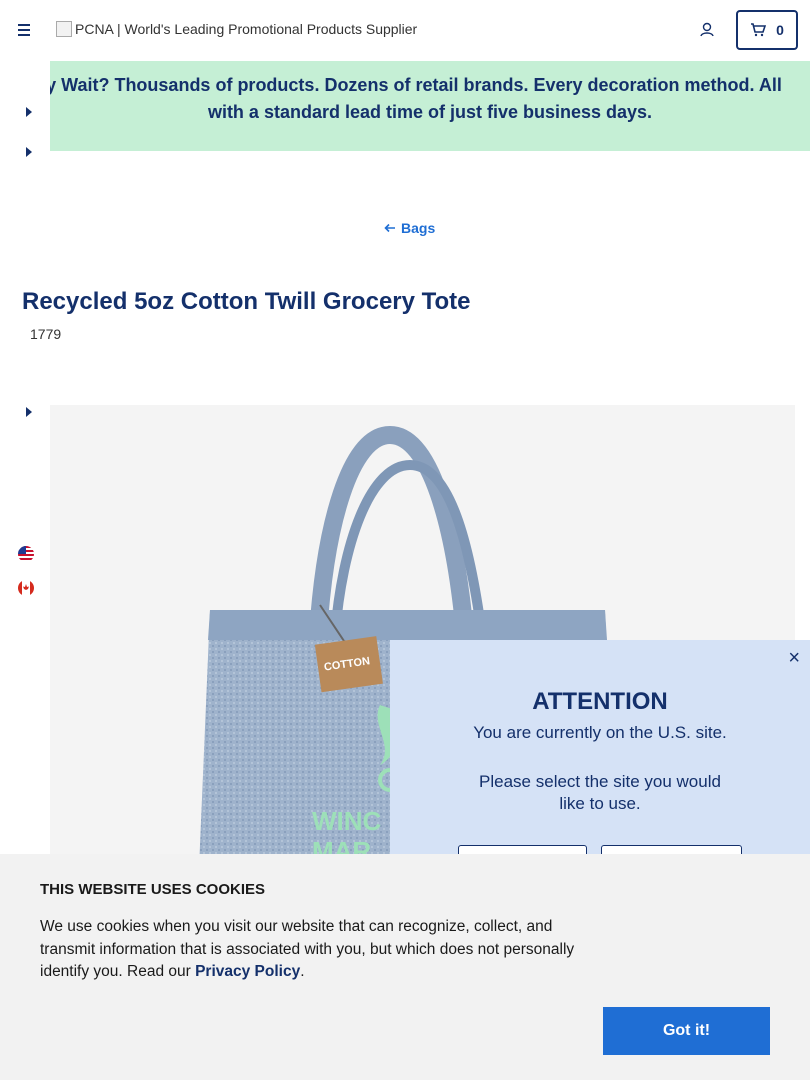  Describe the element at coordinates (759, 30) in the screenshot. I see `cart-icon` at that location.